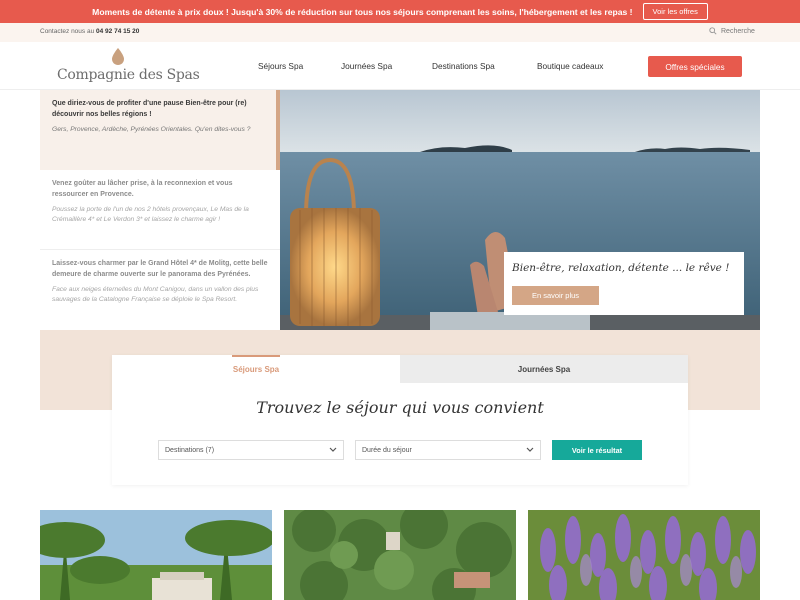 This screenshot has height=600, width=800. I want to click on contact-label: Contactez nous au, so click(67, 31).